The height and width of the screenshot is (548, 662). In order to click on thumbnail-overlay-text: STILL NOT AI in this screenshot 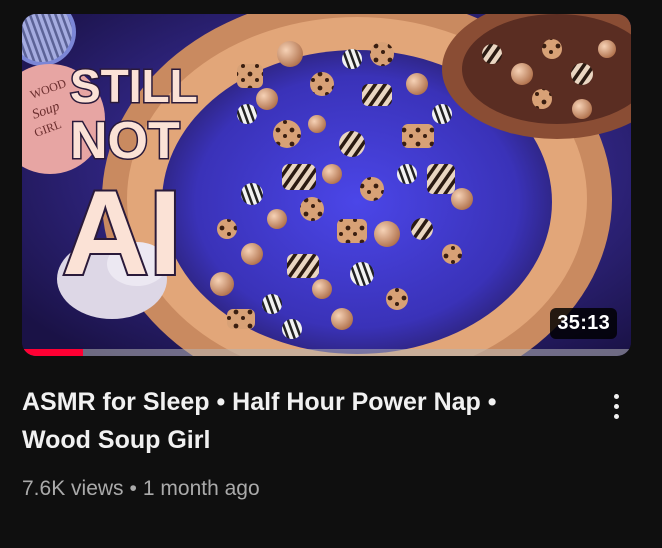, I will do `click(129, 181)`.